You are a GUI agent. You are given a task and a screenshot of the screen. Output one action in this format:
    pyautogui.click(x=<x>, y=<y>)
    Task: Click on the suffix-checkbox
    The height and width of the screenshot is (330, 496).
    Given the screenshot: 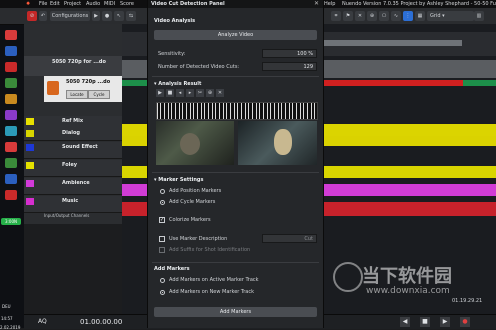 What is the action you would take?
    pyautogui.click(x=162, y=250)
    